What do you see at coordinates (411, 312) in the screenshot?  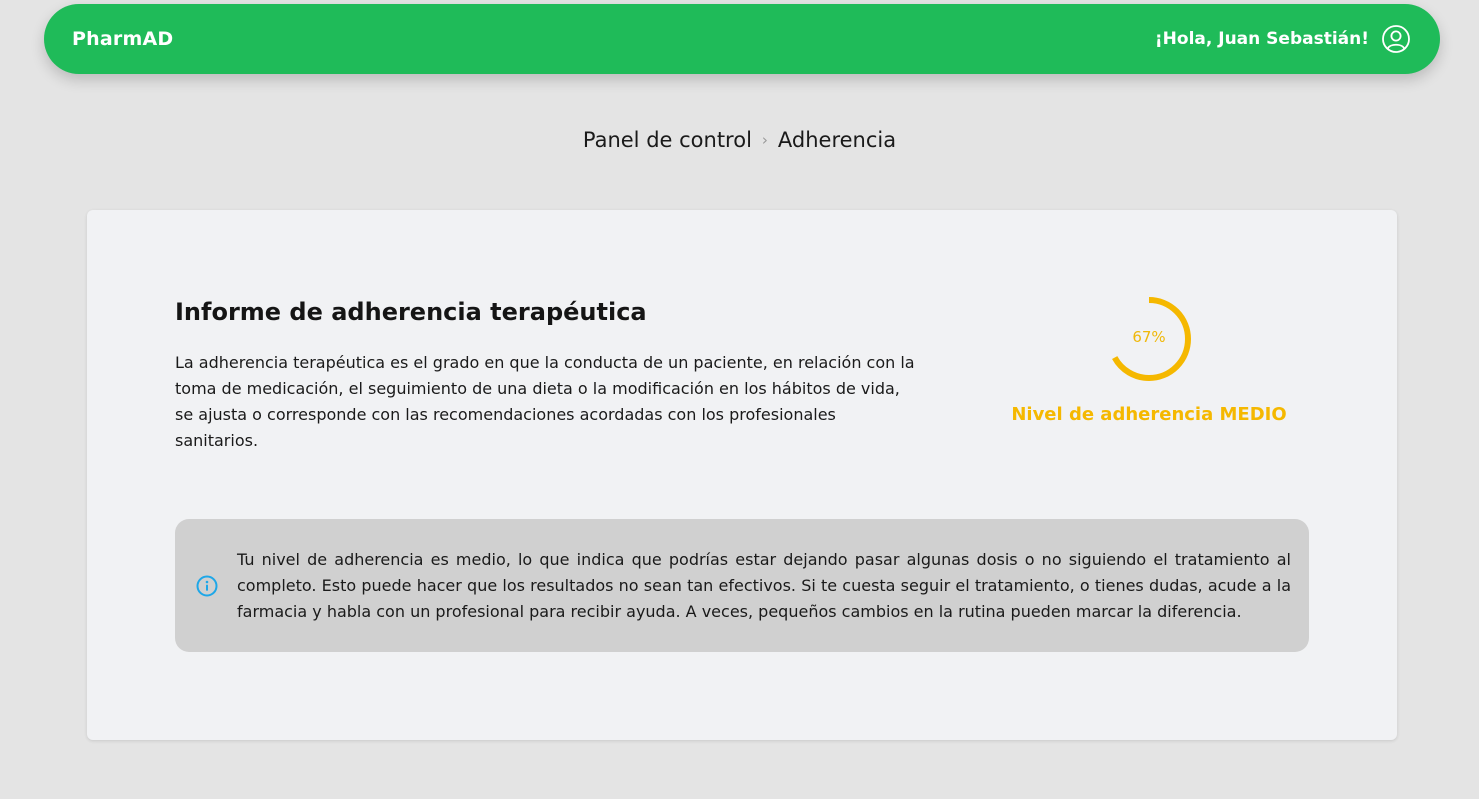 I see `report-title: Informe de adherencia terapéutica` at bounding box center [411, 312].